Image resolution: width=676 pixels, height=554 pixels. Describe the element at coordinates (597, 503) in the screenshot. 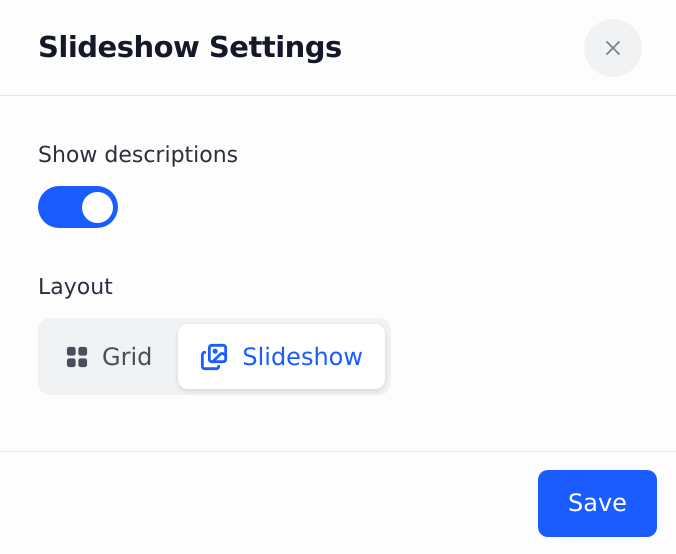

I see `save-button: Save` at that location.